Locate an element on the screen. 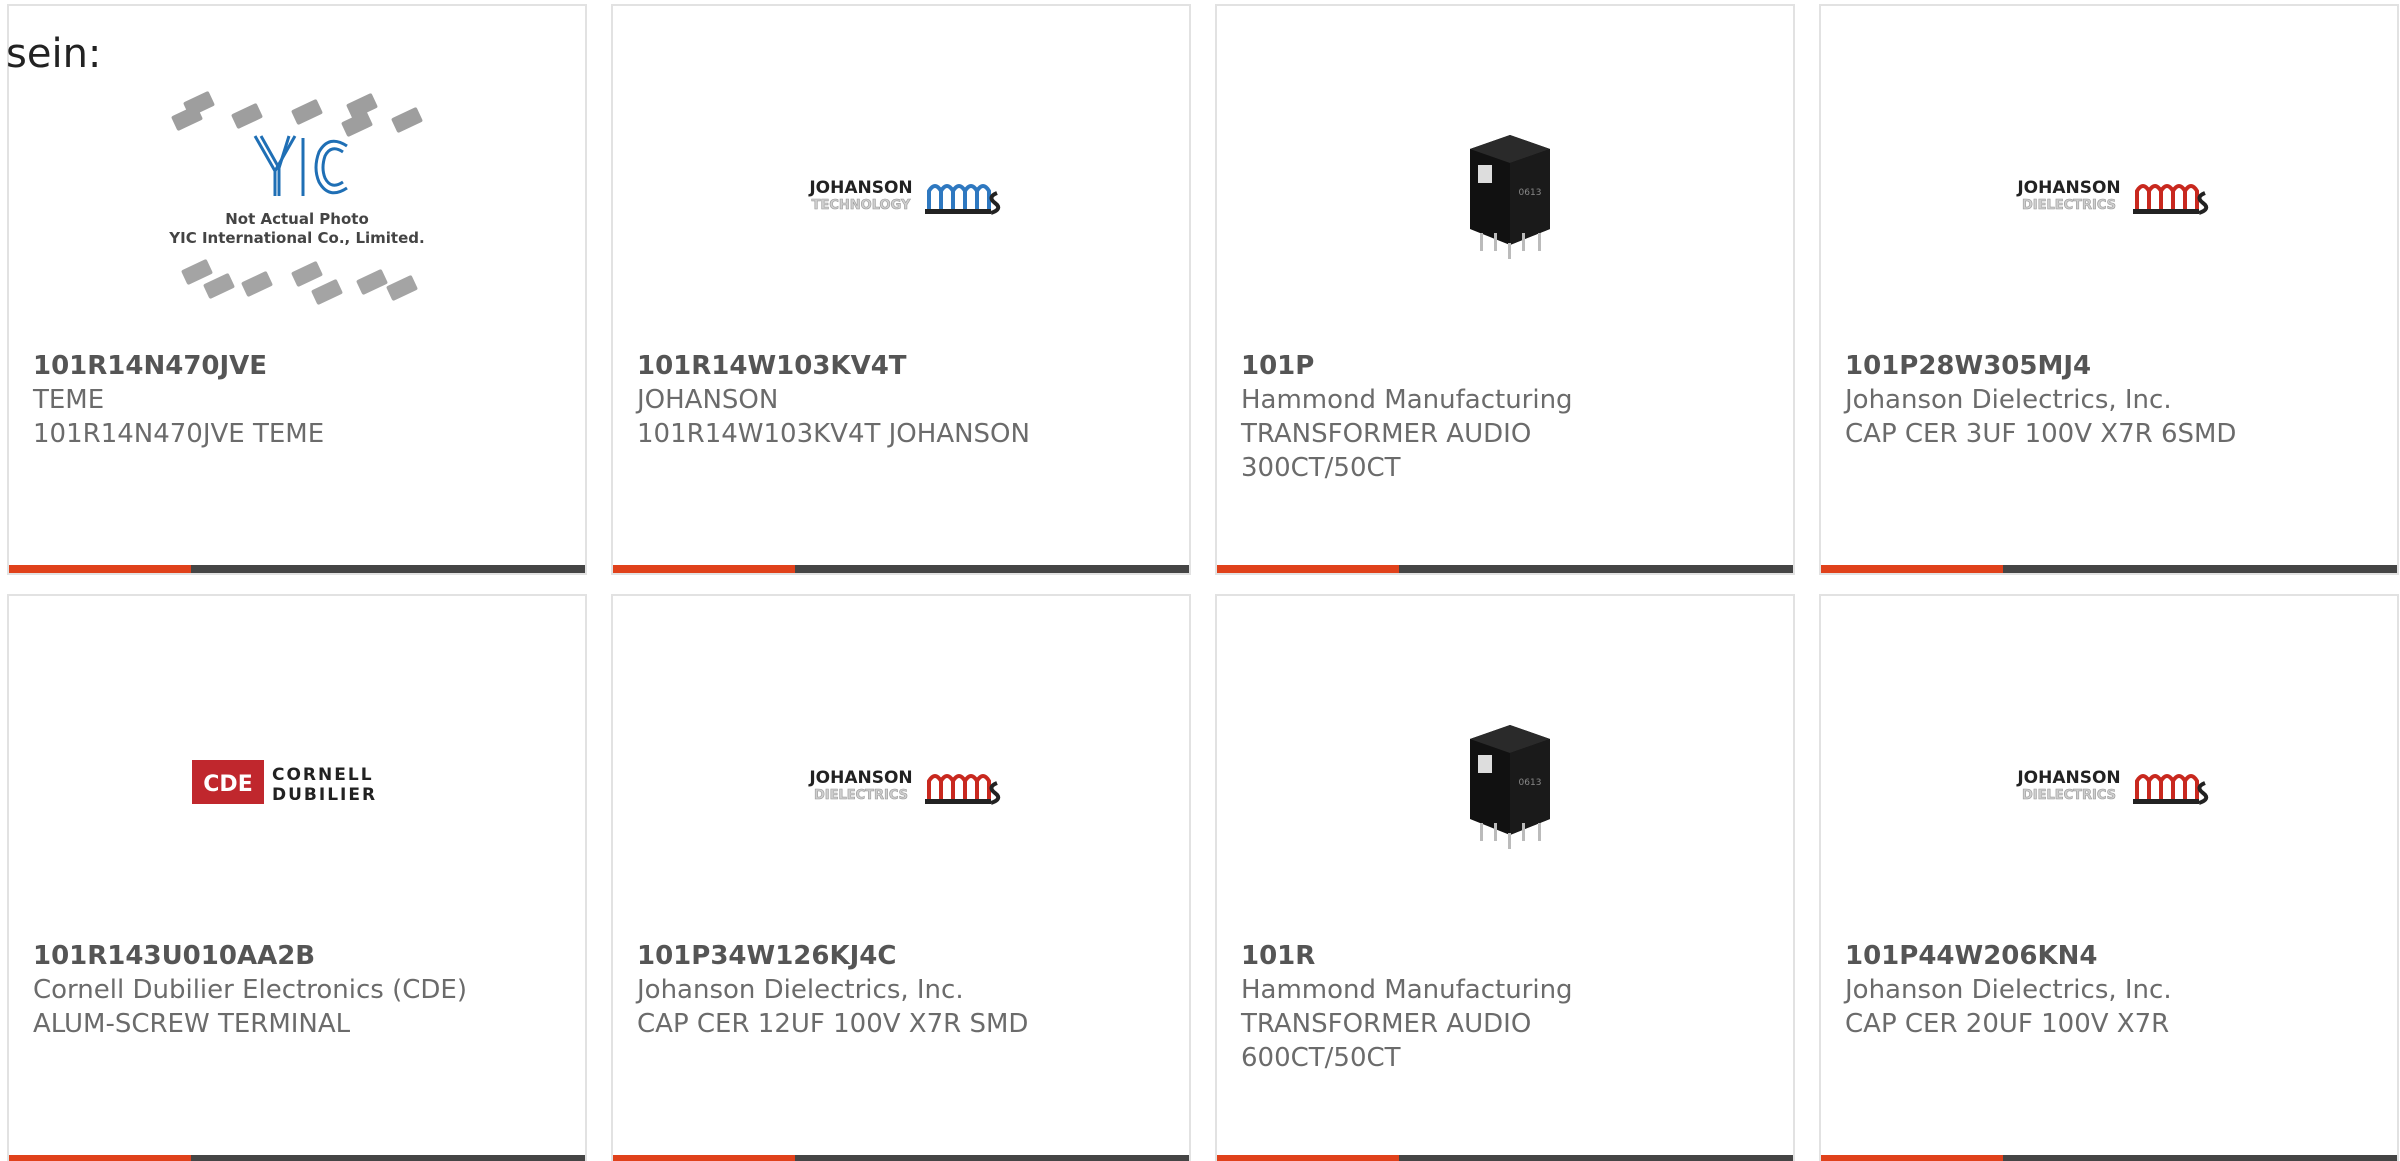 The image size is (2400, 1161). image-caption-1: Not Actual Photo is located at coordinates (297, 219).